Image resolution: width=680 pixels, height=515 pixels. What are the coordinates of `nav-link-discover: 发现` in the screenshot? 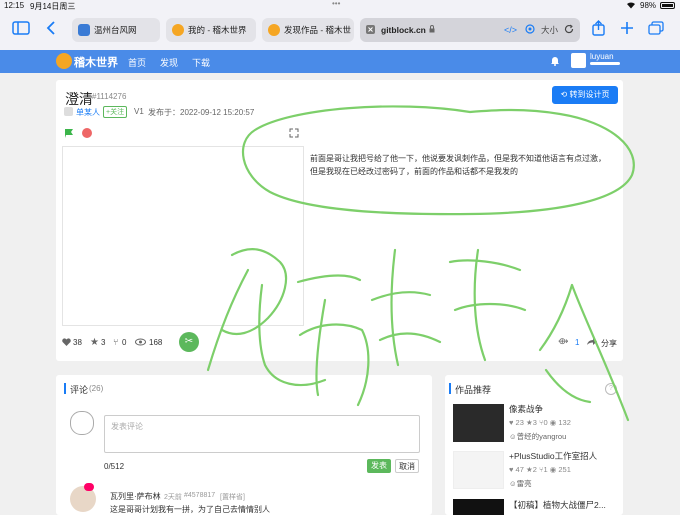 It's located at (169, 62).